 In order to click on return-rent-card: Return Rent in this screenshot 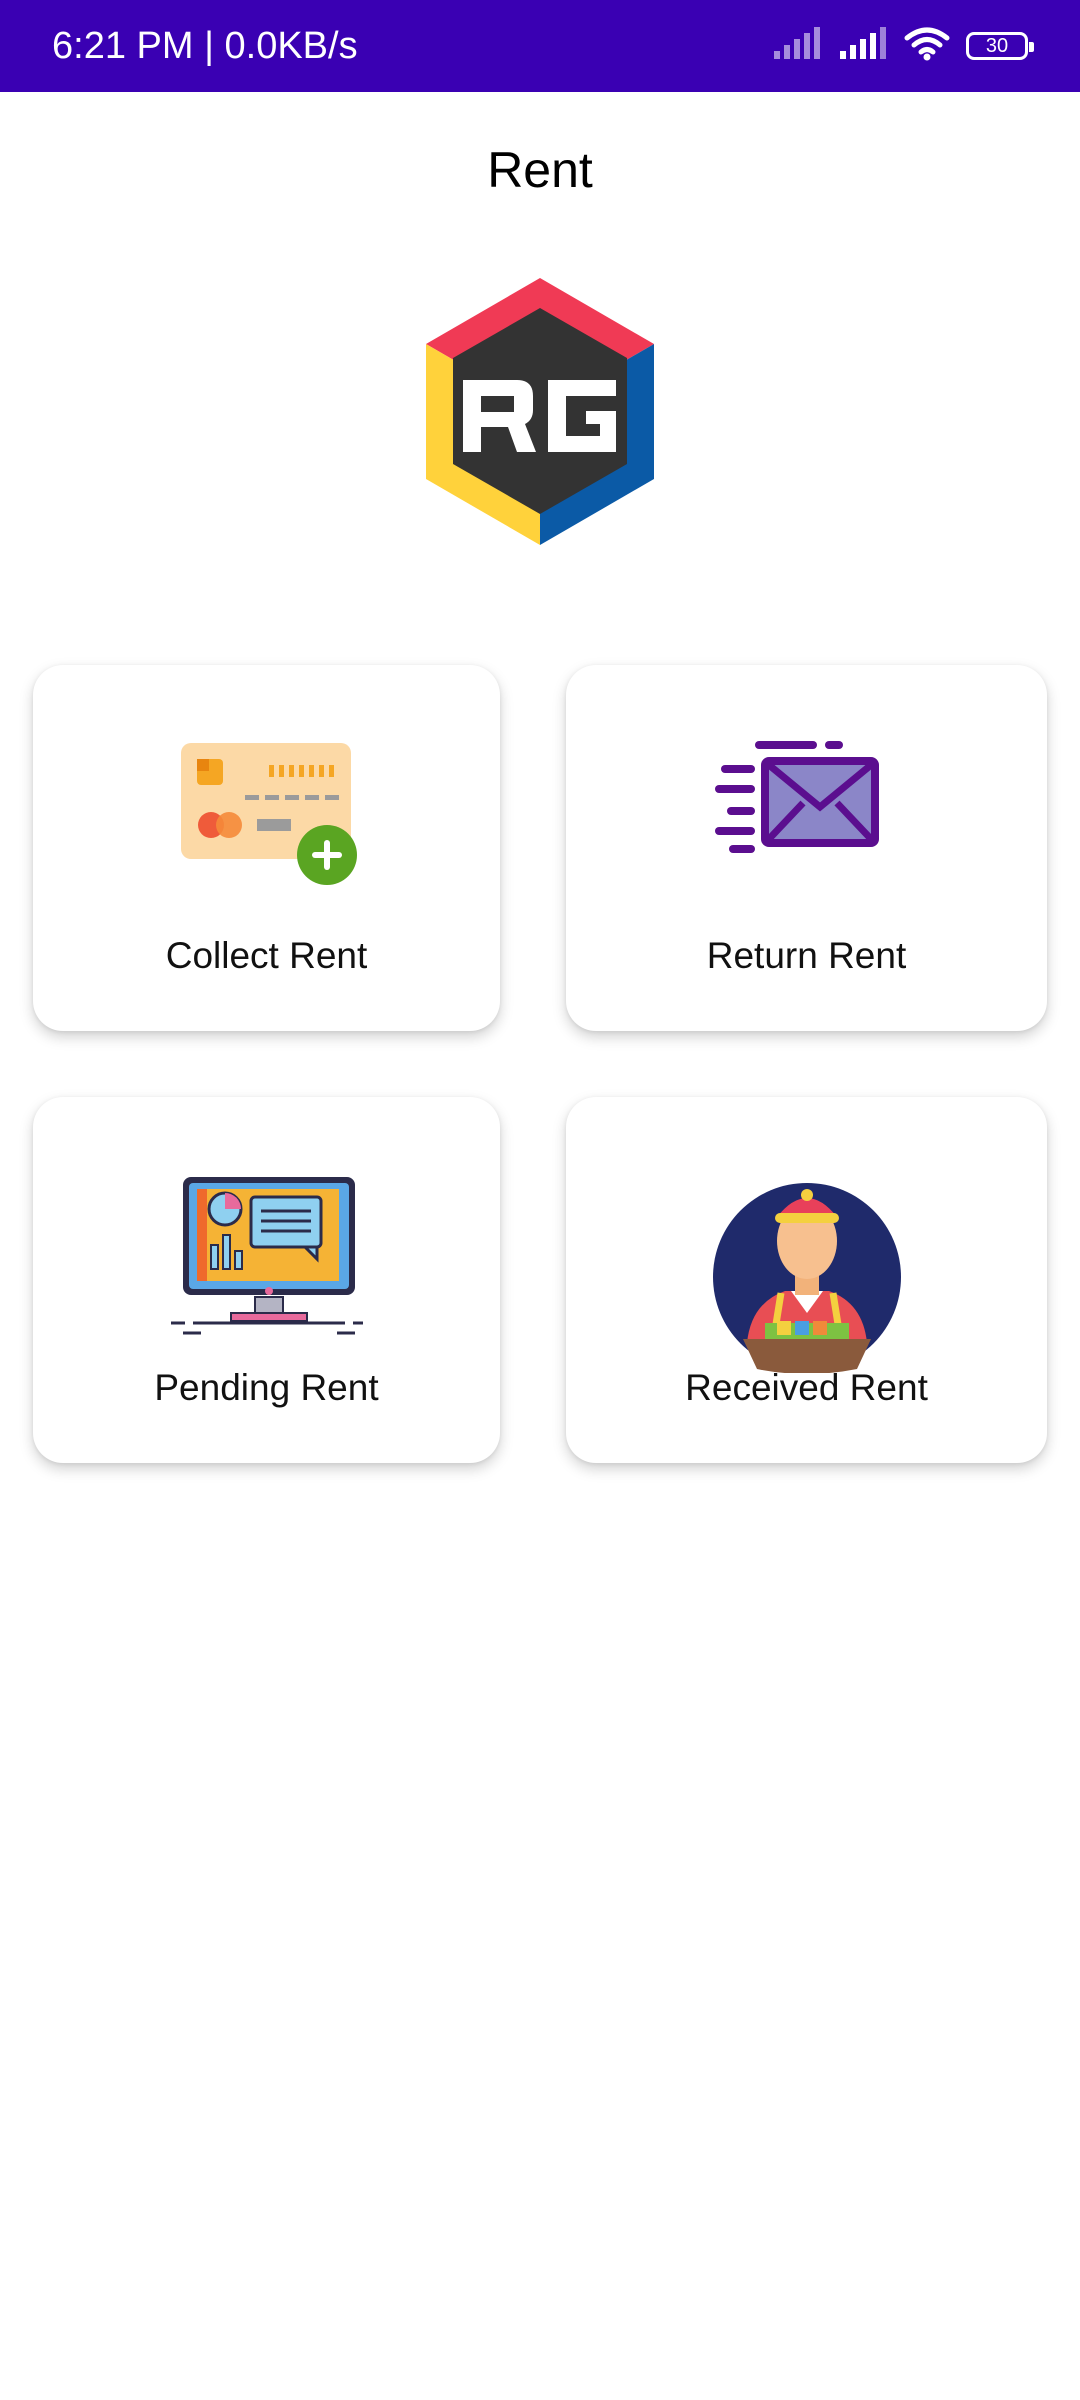, I will do `click(806, 848)`.